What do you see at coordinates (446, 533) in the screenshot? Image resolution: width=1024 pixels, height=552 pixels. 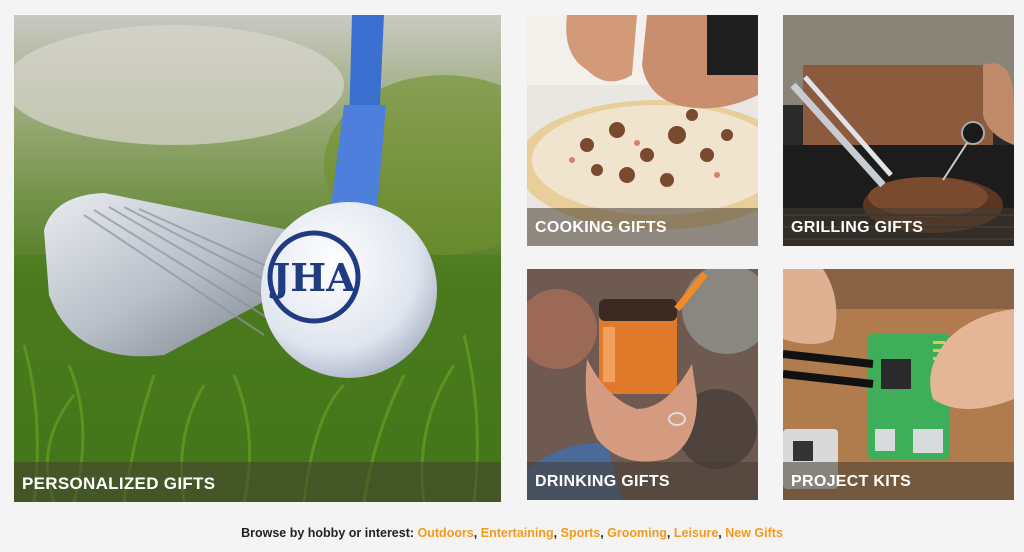 I see `link-outdoors: Outdoors` at bounding box center [446, 533].